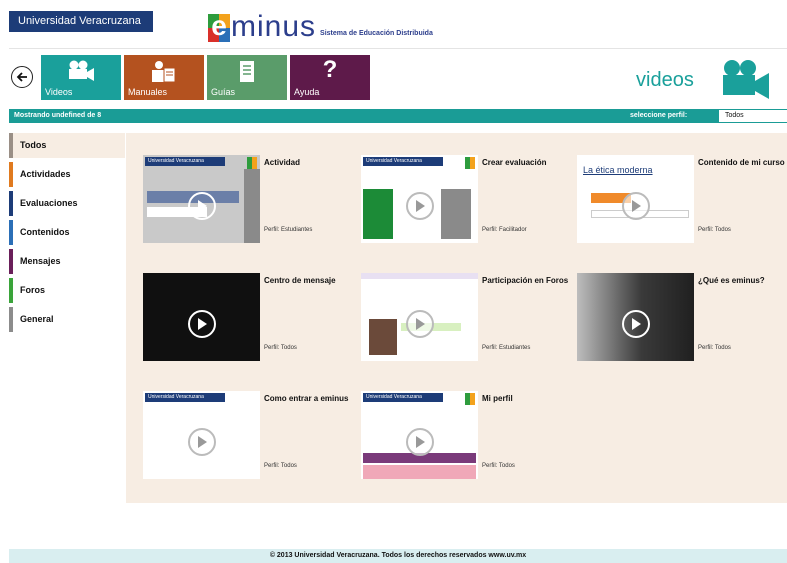  I want to click on section-tiles: Videos Manuales Guías ? Ayuda, so click(205, 77).